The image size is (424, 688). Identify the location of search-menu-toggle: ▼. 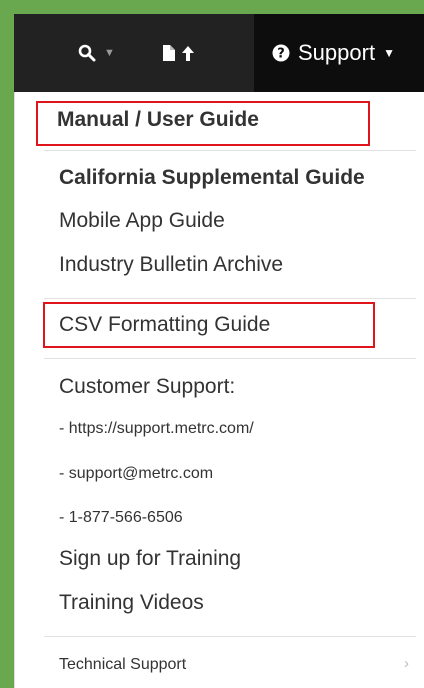
(96, 53).